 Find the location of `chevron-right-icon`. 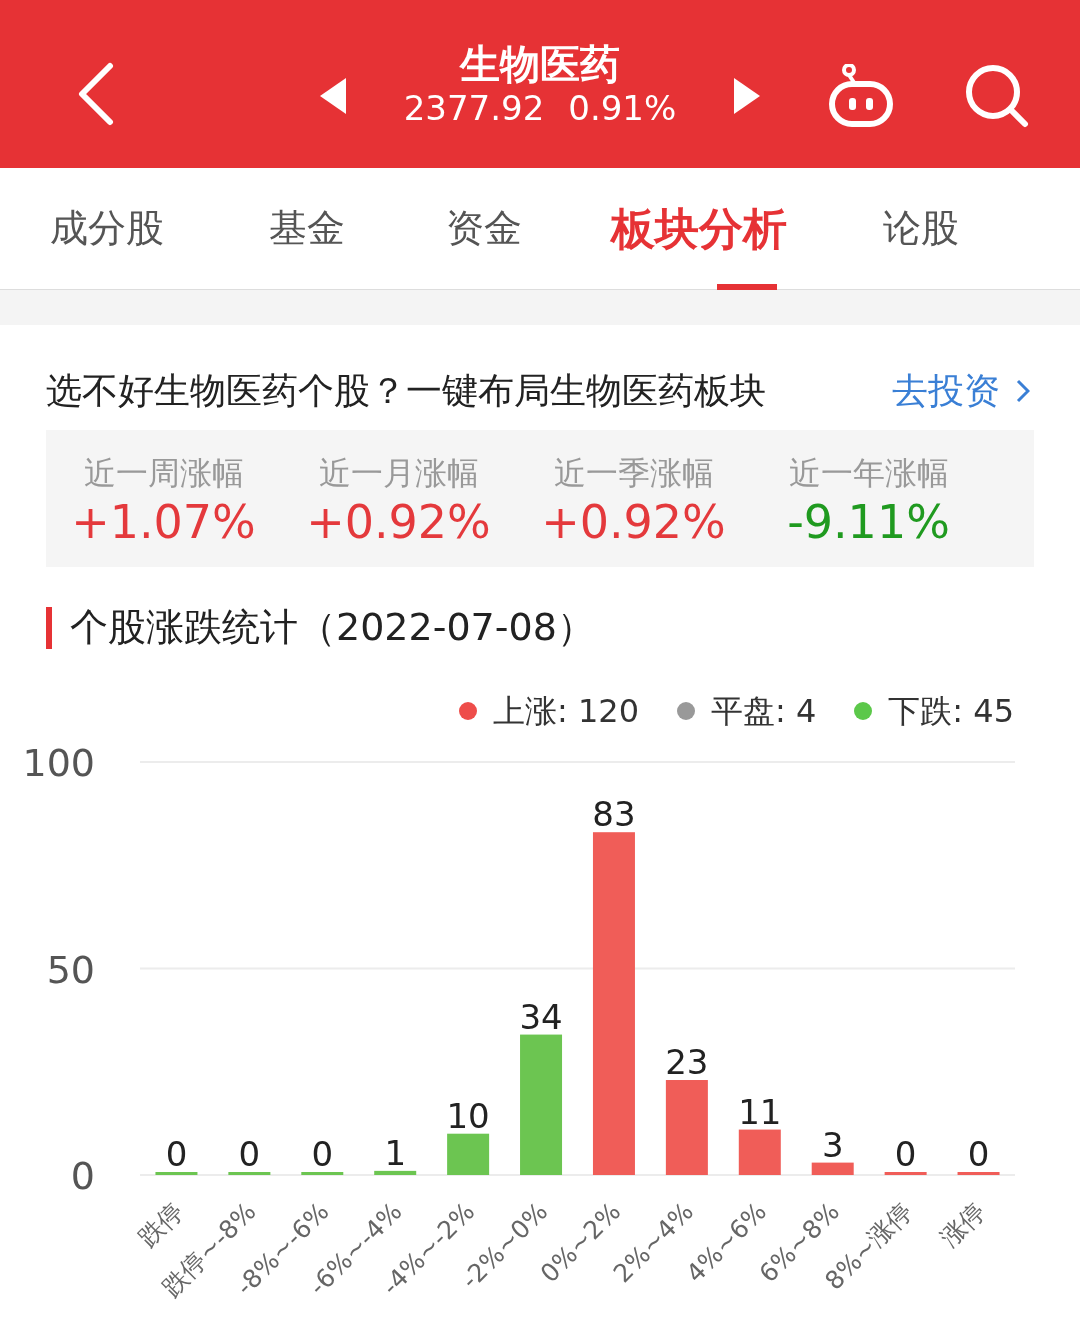

chevron-right-icon is located at coordinates (1023, 390).